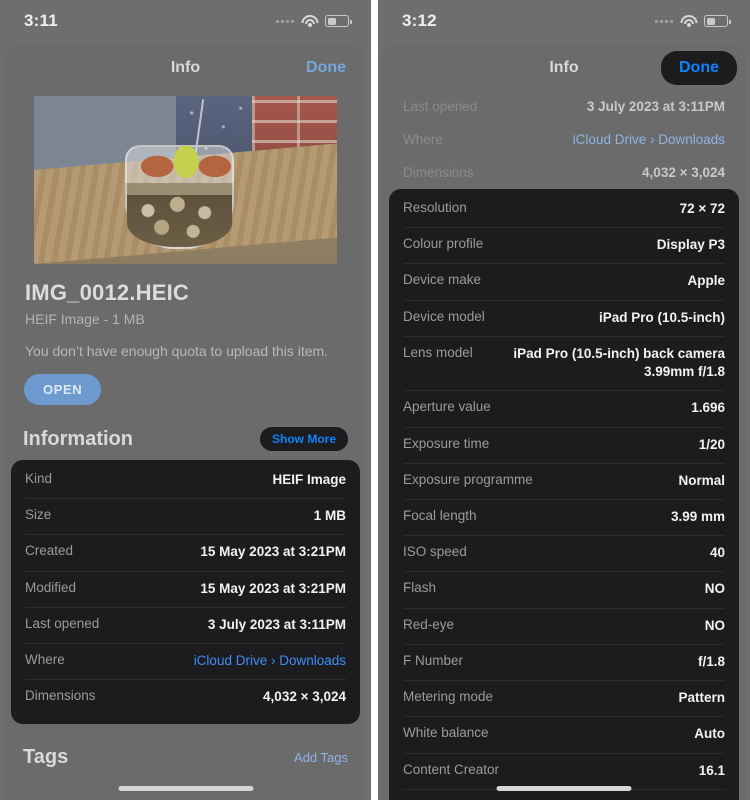  I want to click on row-value: Auto, so click(709, 734).